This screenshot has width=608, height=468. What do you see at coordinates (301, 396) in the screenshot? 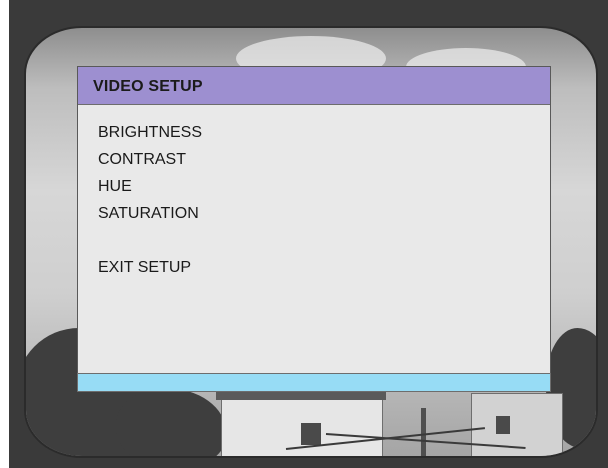
I see `building-roof` at bounding box center [301, 396].